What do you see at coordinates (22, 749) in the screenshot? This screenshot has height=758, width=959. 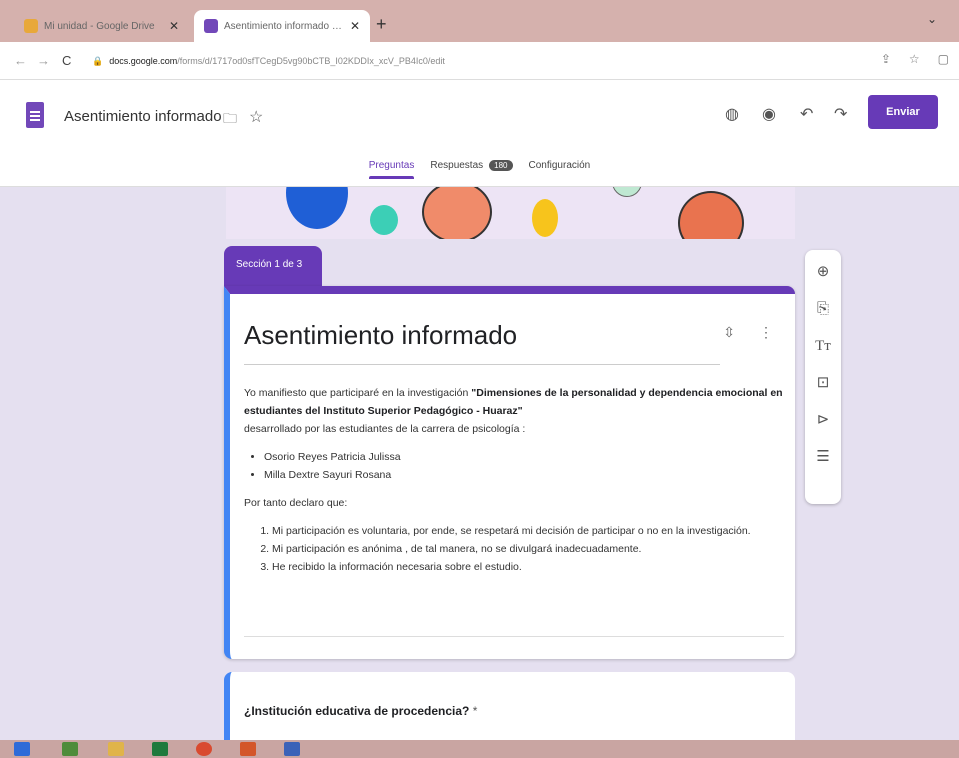 I see `start-icon` at bounding box center [22, 749].